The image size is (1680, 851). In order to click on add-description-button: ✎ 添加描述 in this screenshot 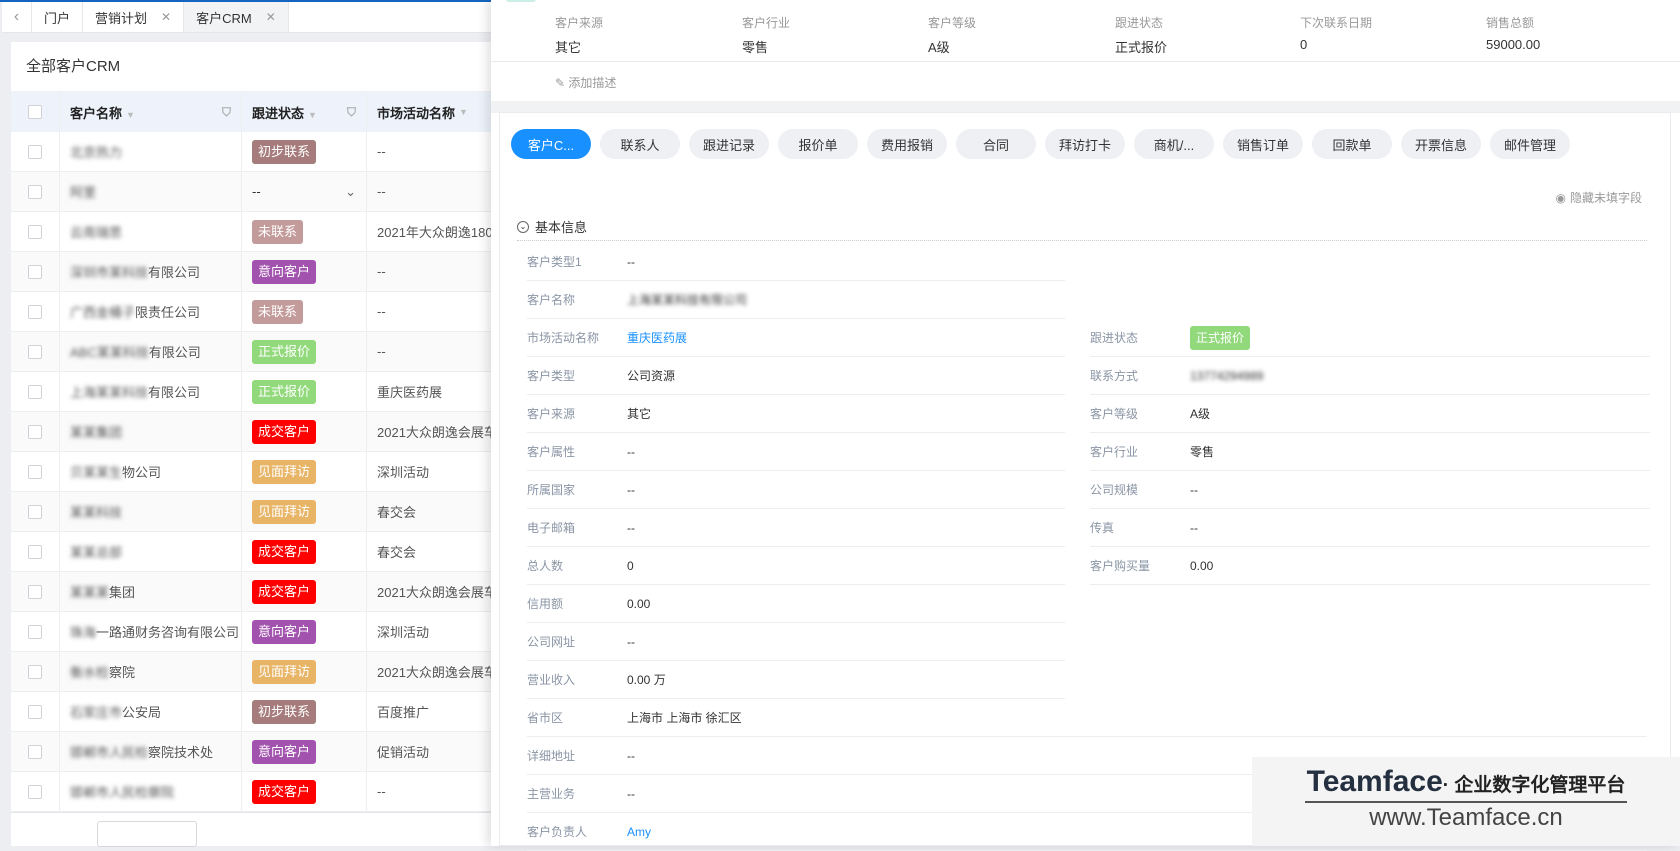, I will do `click(585, 82)`.